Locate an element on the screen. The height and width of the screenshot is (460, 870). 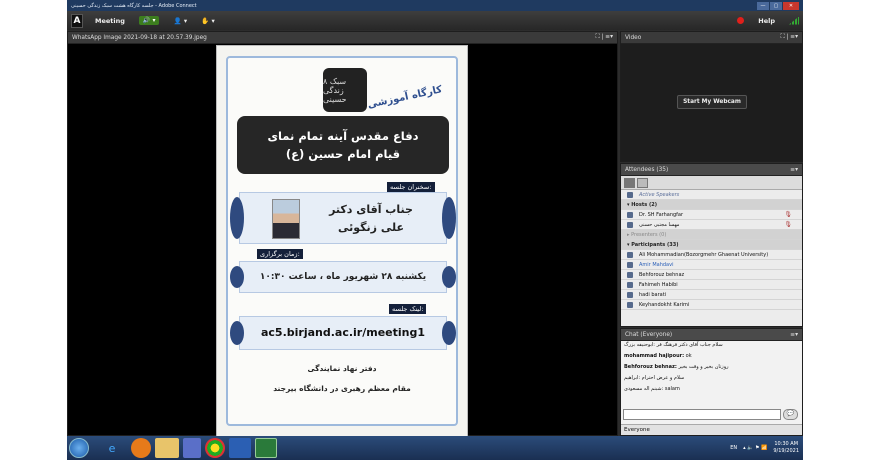
participants-section: ▾ Participants (33) is located at coordinates (711, 245).